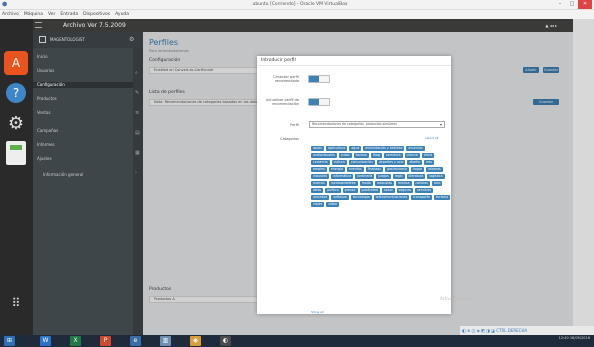  I want to click on guest-indicators: ▲ ◂◂ ▸, so click(551, 25).